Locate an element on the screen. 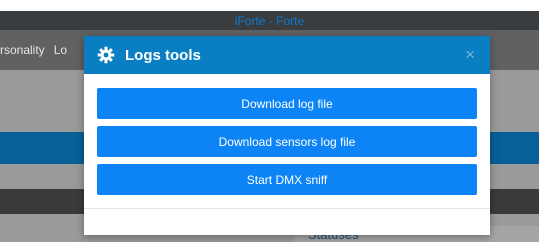  modal-title: Logs tools is located at coordinates (163, 55).